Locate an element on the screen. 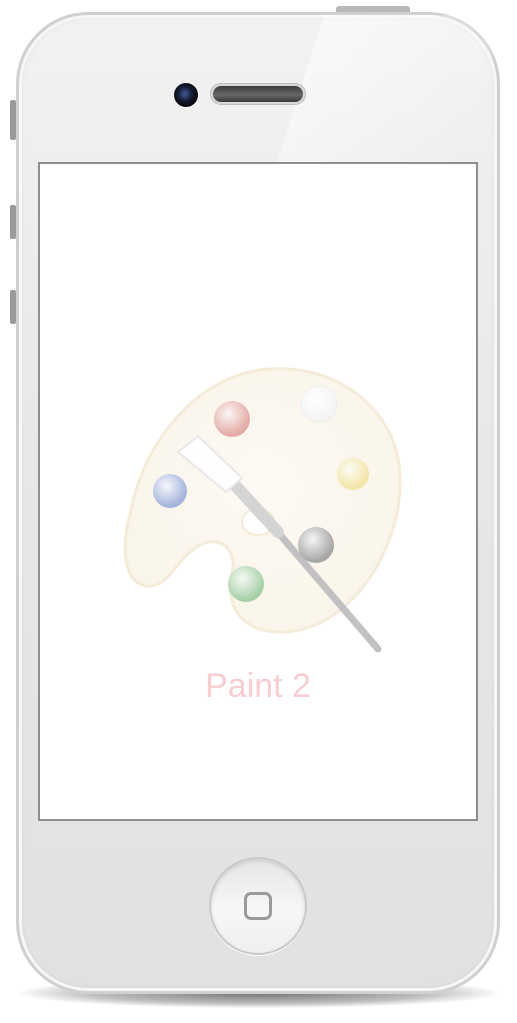 The width and height of the screenshot is (517, 1023). front-camera-icon is located at coordinates (186, 95).